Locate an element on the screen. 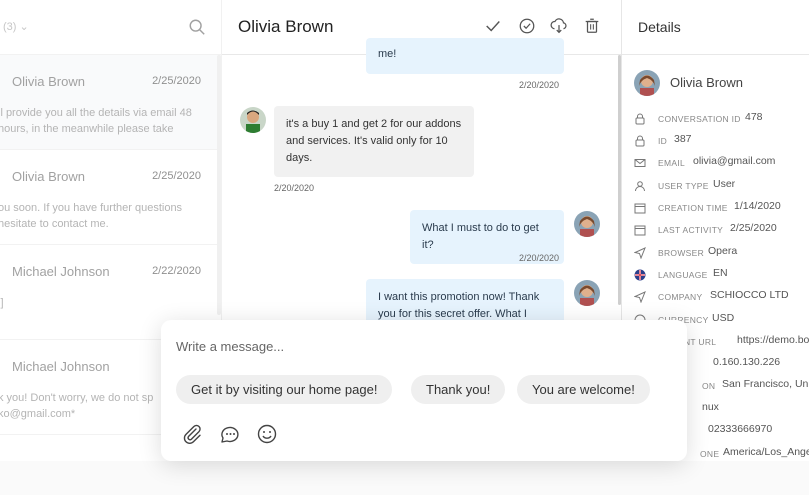  detail-row: EMAIL olivia@gmail.com is located at coordinates (721, 163).